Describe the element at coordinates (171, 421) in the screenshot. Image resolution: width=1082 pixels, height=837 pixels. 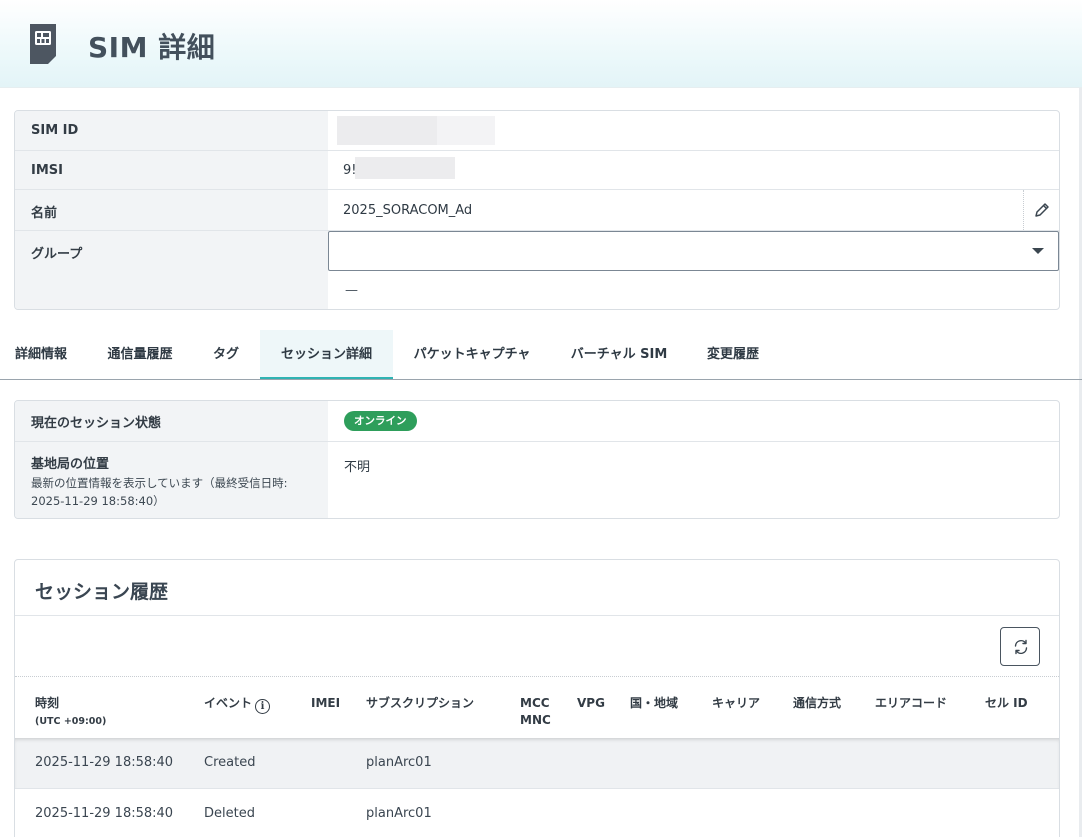
I see `session-state-label: 現在のセッション状態` at that location.